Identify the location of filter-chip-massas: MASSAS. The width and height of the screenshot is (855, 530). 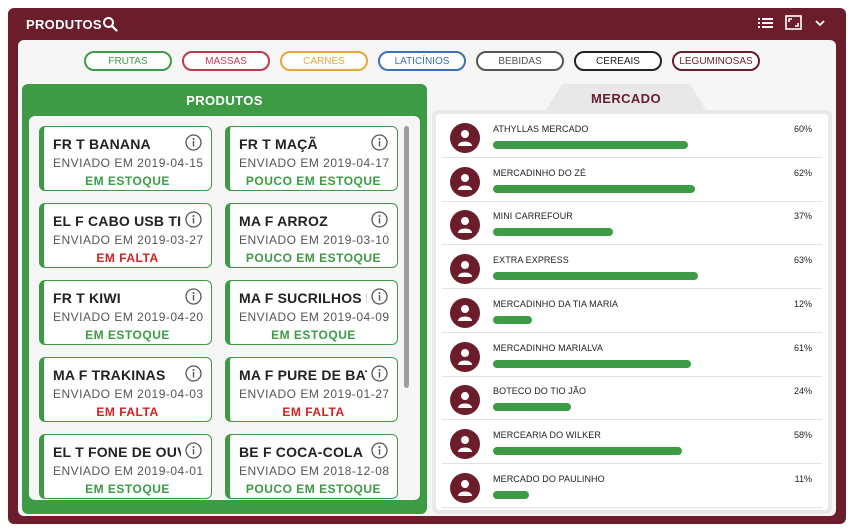
(226, 61).